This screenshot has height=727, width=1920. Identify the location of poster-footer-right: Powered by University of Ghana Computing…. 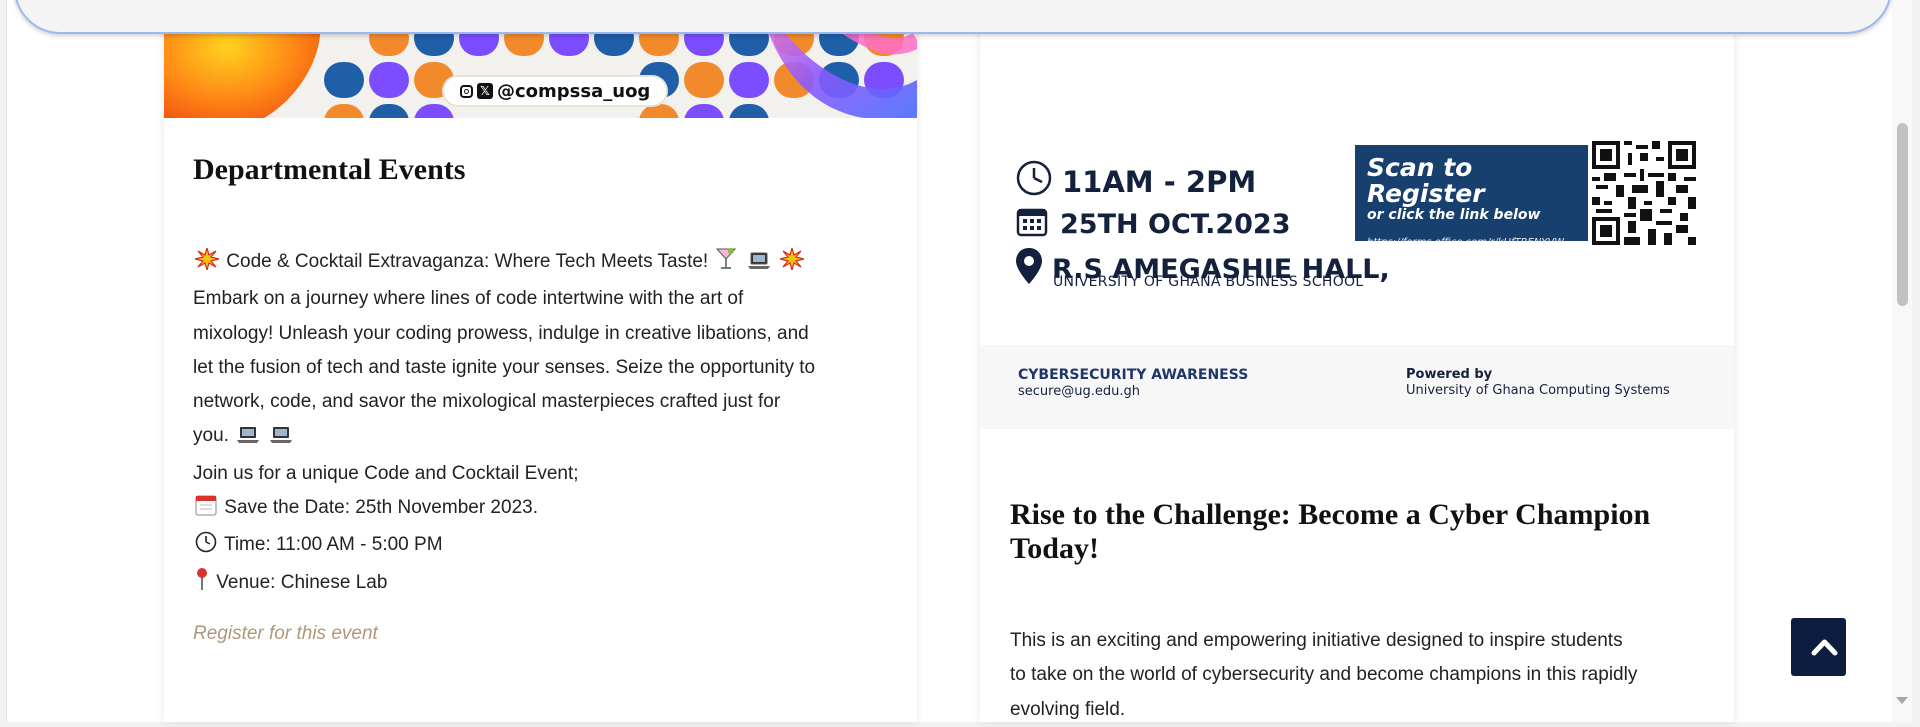
(1538, 383).